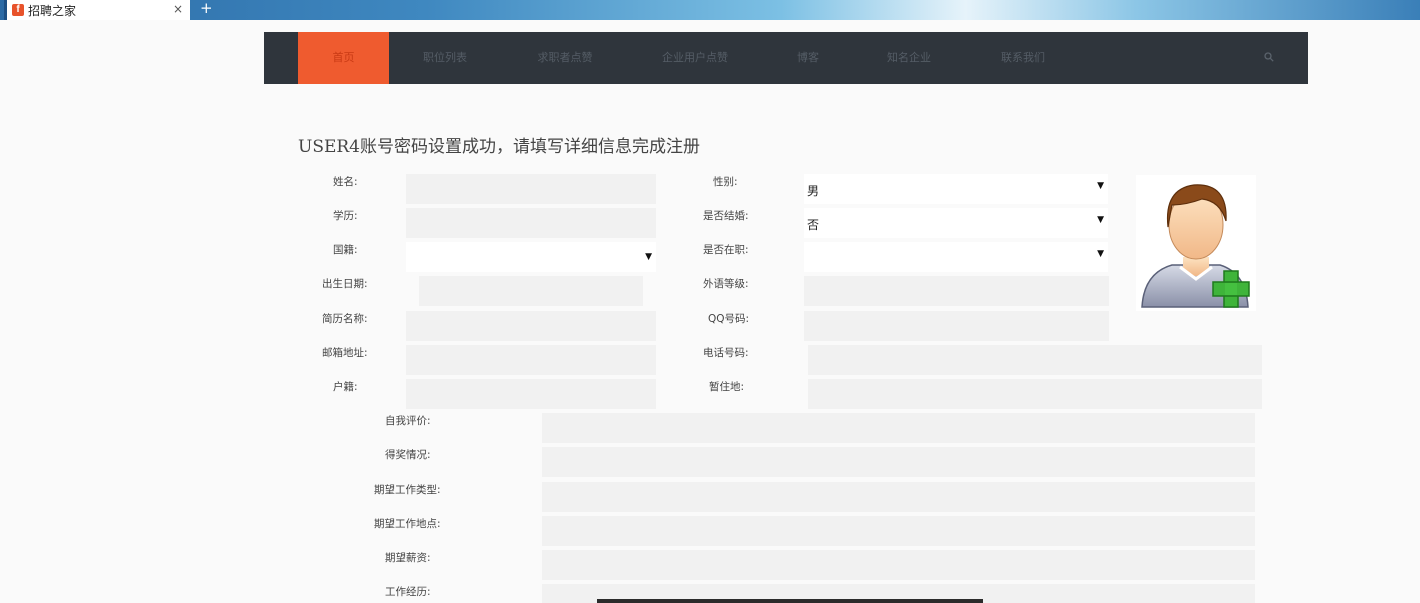 Image resolution: width=1420 pixels, height=603 pixels. Describe the element at coordinates (898, 497) in the screenshot. I see `job-type-input` at that location.